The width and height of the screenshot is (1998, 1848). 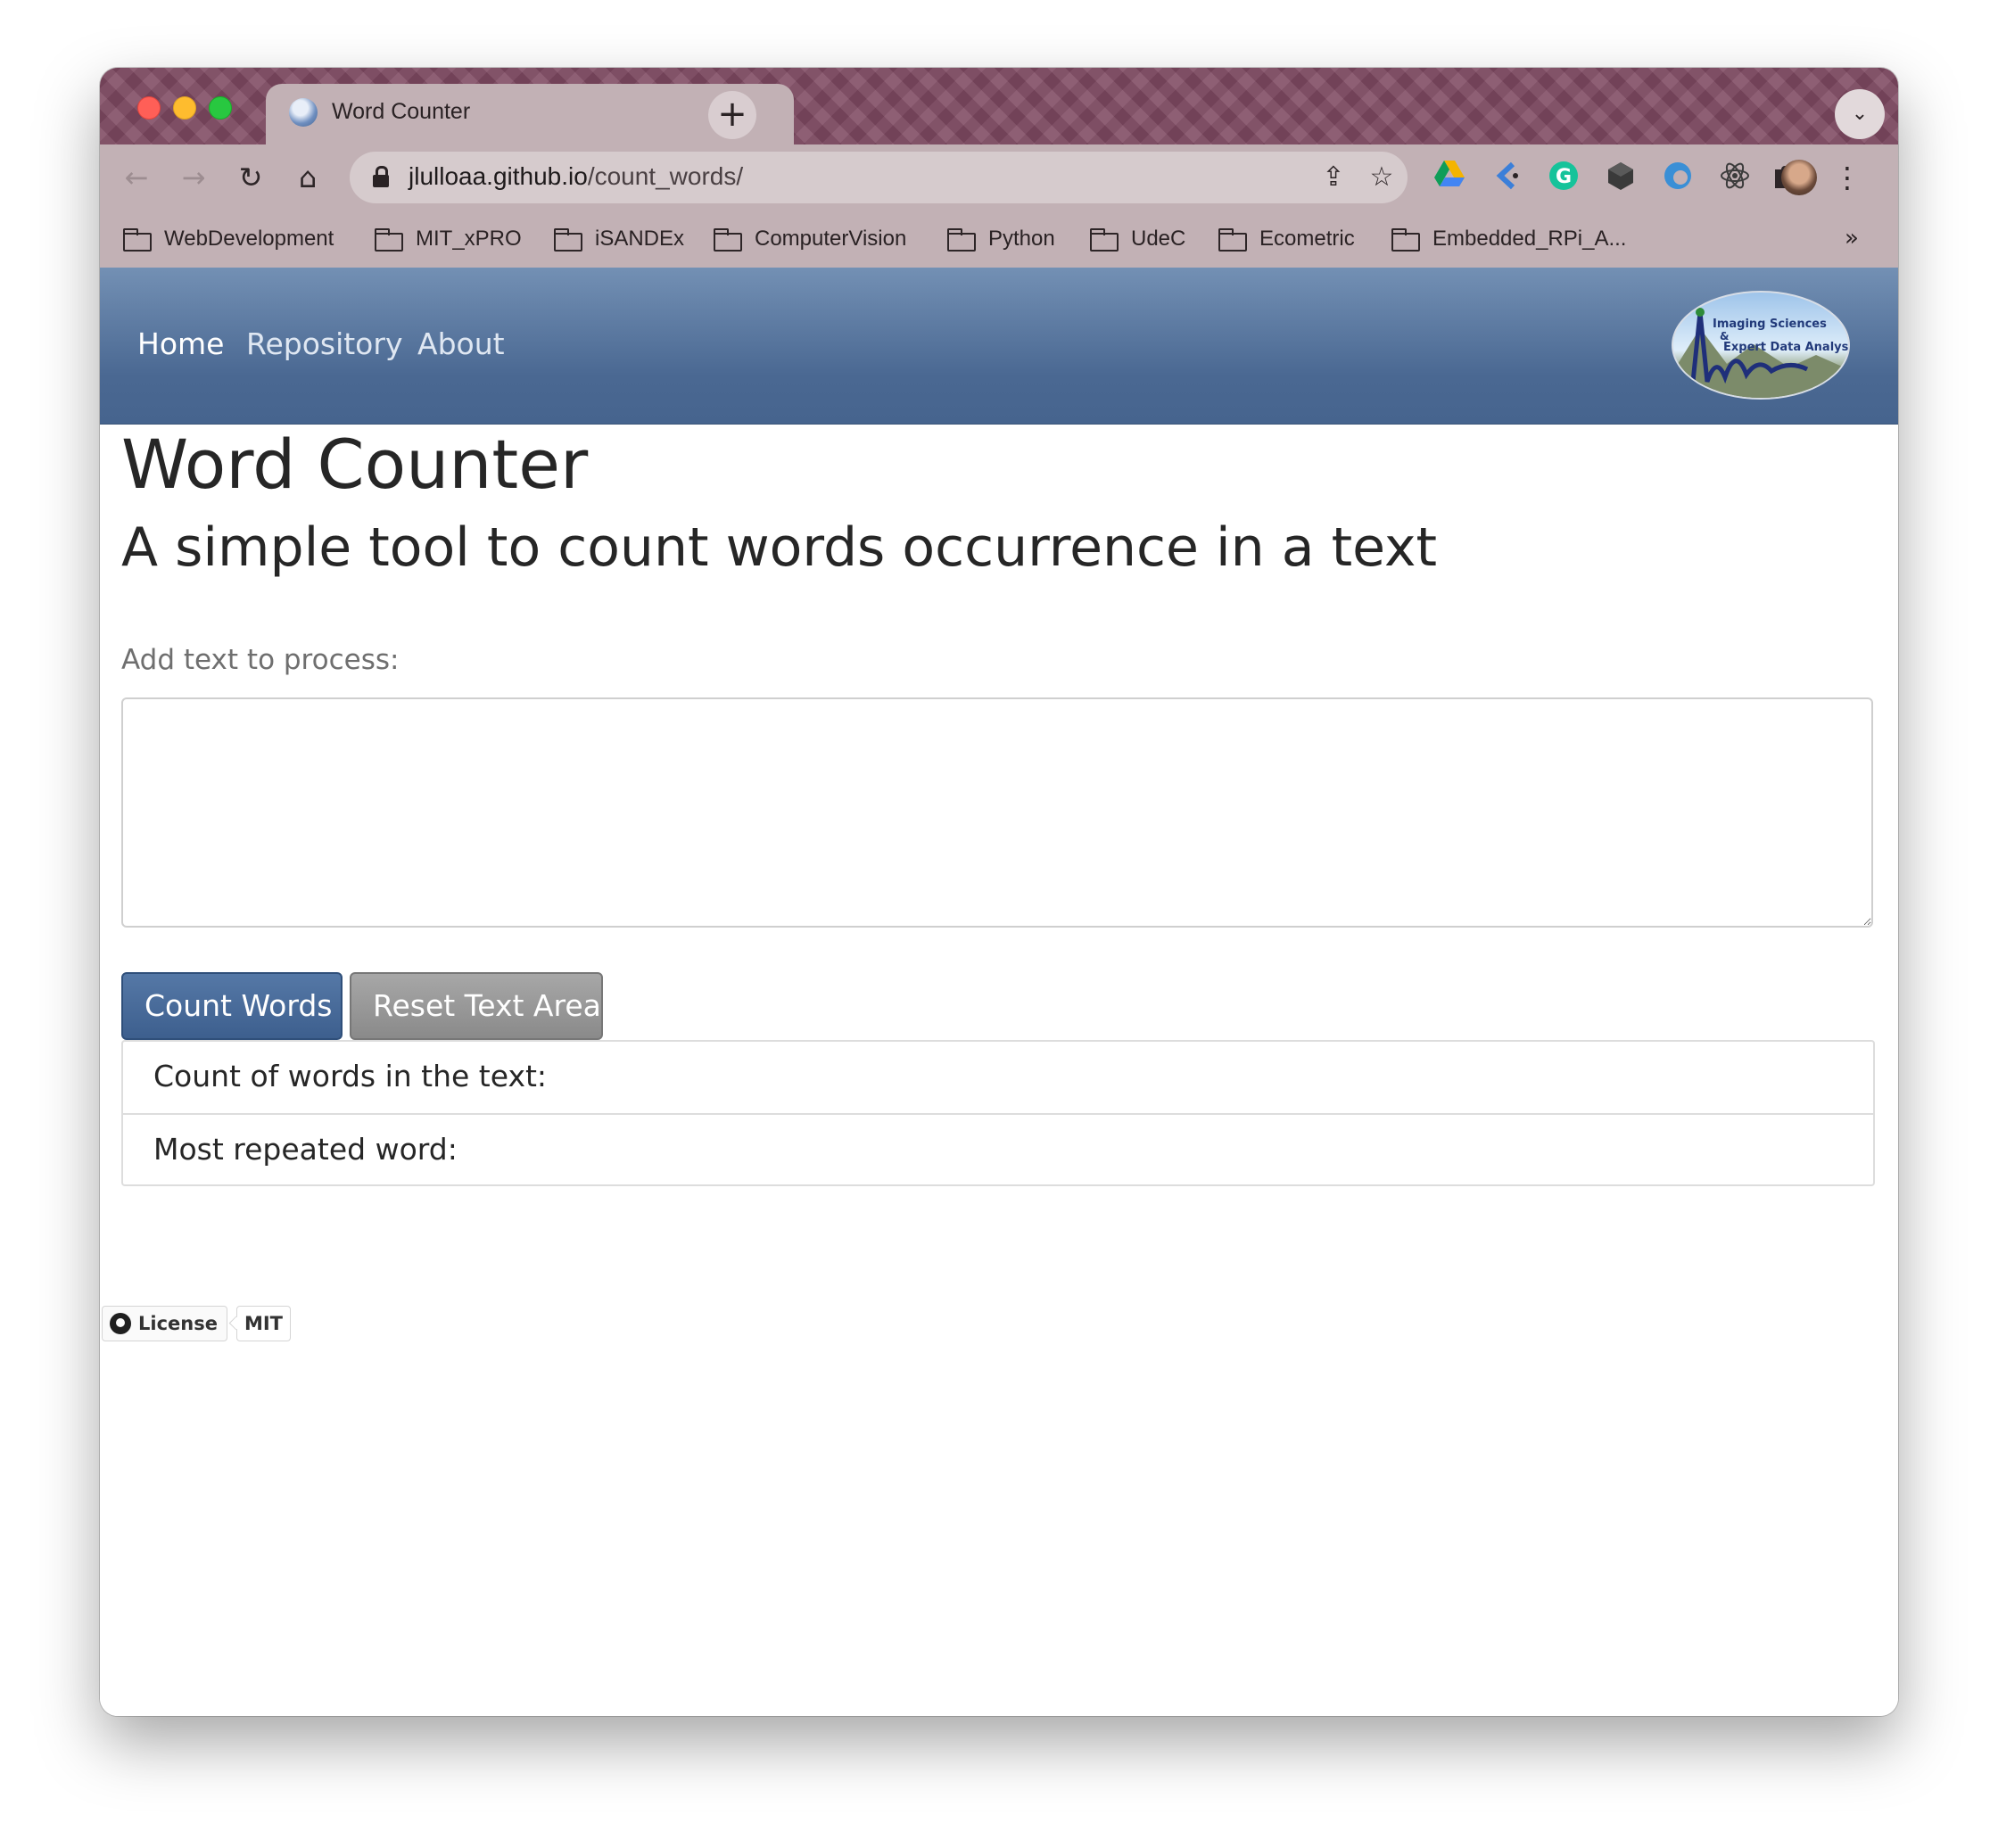 What do you see at coordinates (1678, 177) in the screenshot?
I see `edge-icon` at bounding box center [1678, 177].